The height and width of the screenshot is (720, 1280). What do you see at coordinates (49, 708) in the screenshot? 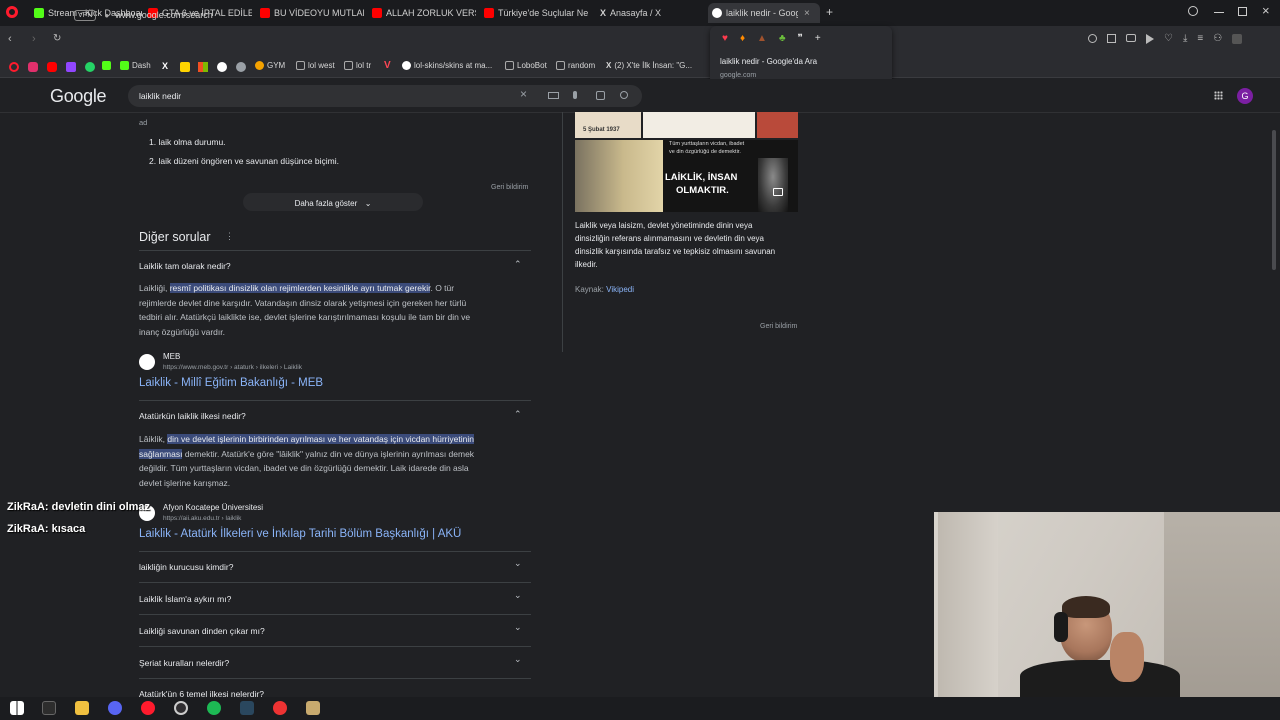
I see `terminal-icon` at bounding box center [49, 708].